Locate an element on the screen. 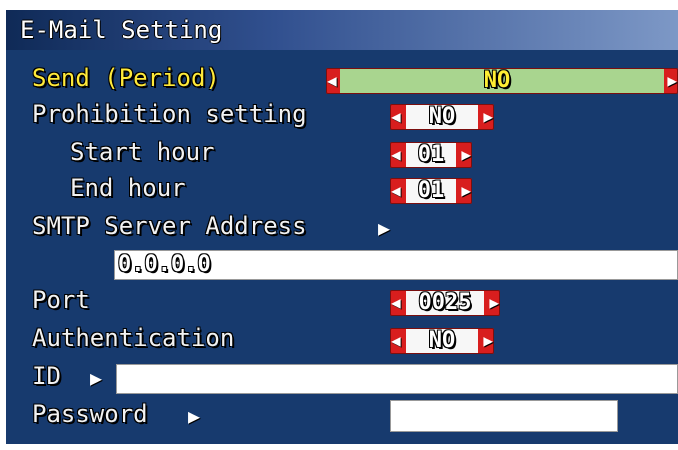  end-hour-label: End hour is located at coordinates (128, 188).